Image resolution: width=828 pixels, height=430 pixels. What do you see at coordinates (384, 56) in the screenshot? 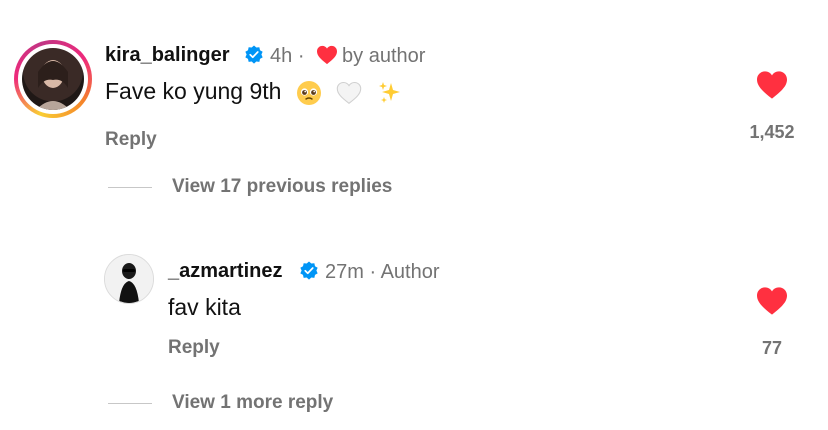
I see `liked-by-author-label: by author` at bounding box center [384, 56].